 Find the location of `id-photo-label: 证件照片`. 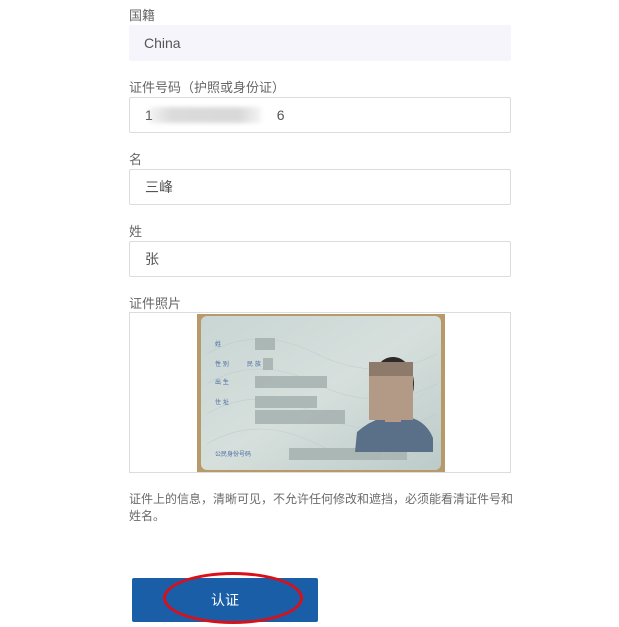

id-photo-label: 证件照片 is located at coordinates (155, 303).